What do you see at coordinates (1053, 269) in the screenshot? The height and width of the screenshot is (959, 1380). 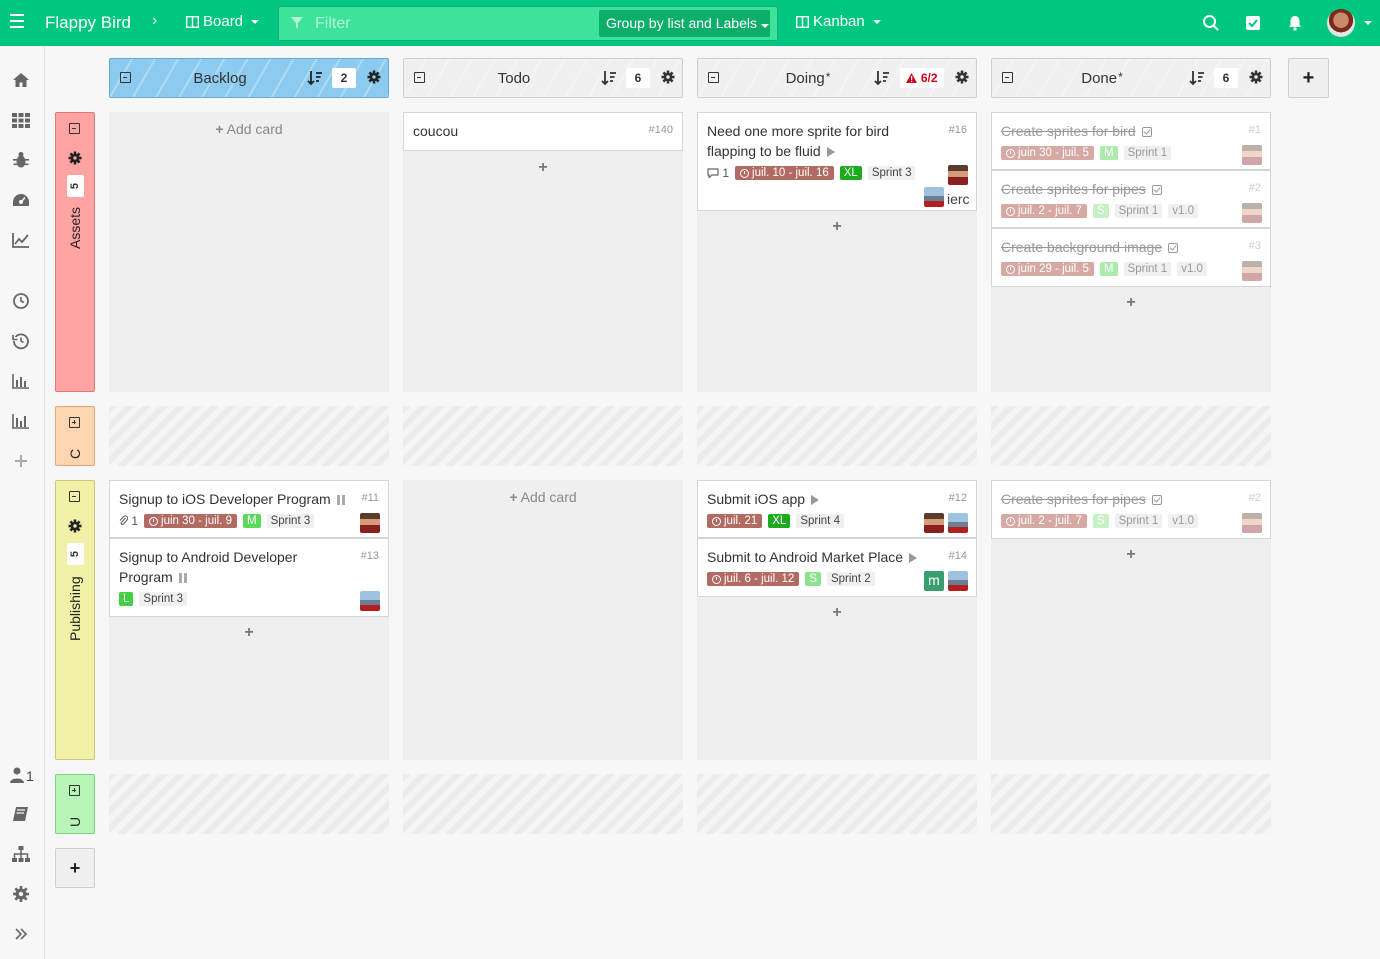 I see `due-date-text: juin 29 - juil. 5` at bounding box center [1053, 269].